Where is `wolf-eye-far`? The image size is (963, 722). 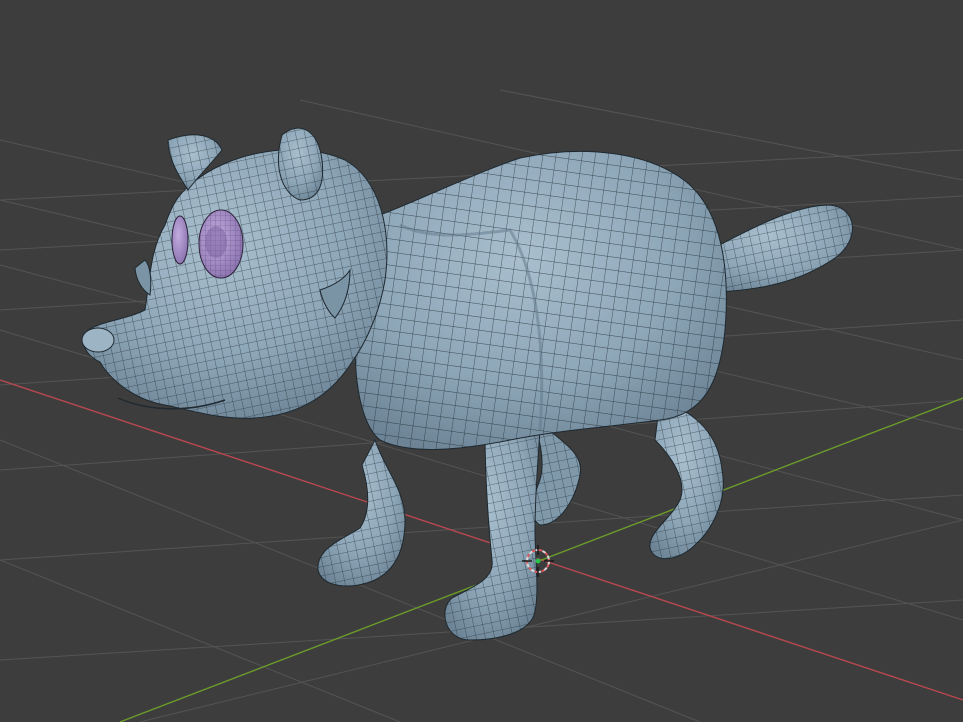 wolf-eye-far is located at coordinates (180, 240).